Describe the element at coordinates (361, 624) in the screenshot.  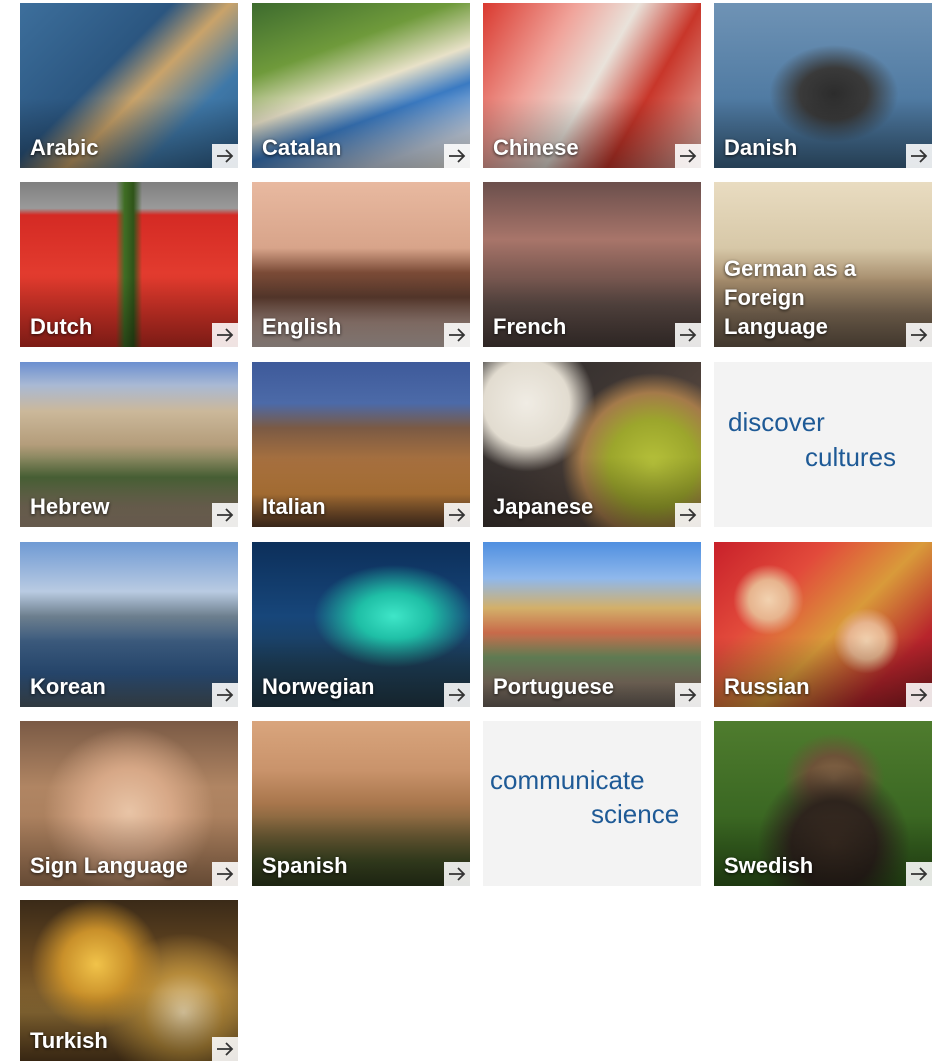
I see `tile-norwegian: Norwegian` at that location.